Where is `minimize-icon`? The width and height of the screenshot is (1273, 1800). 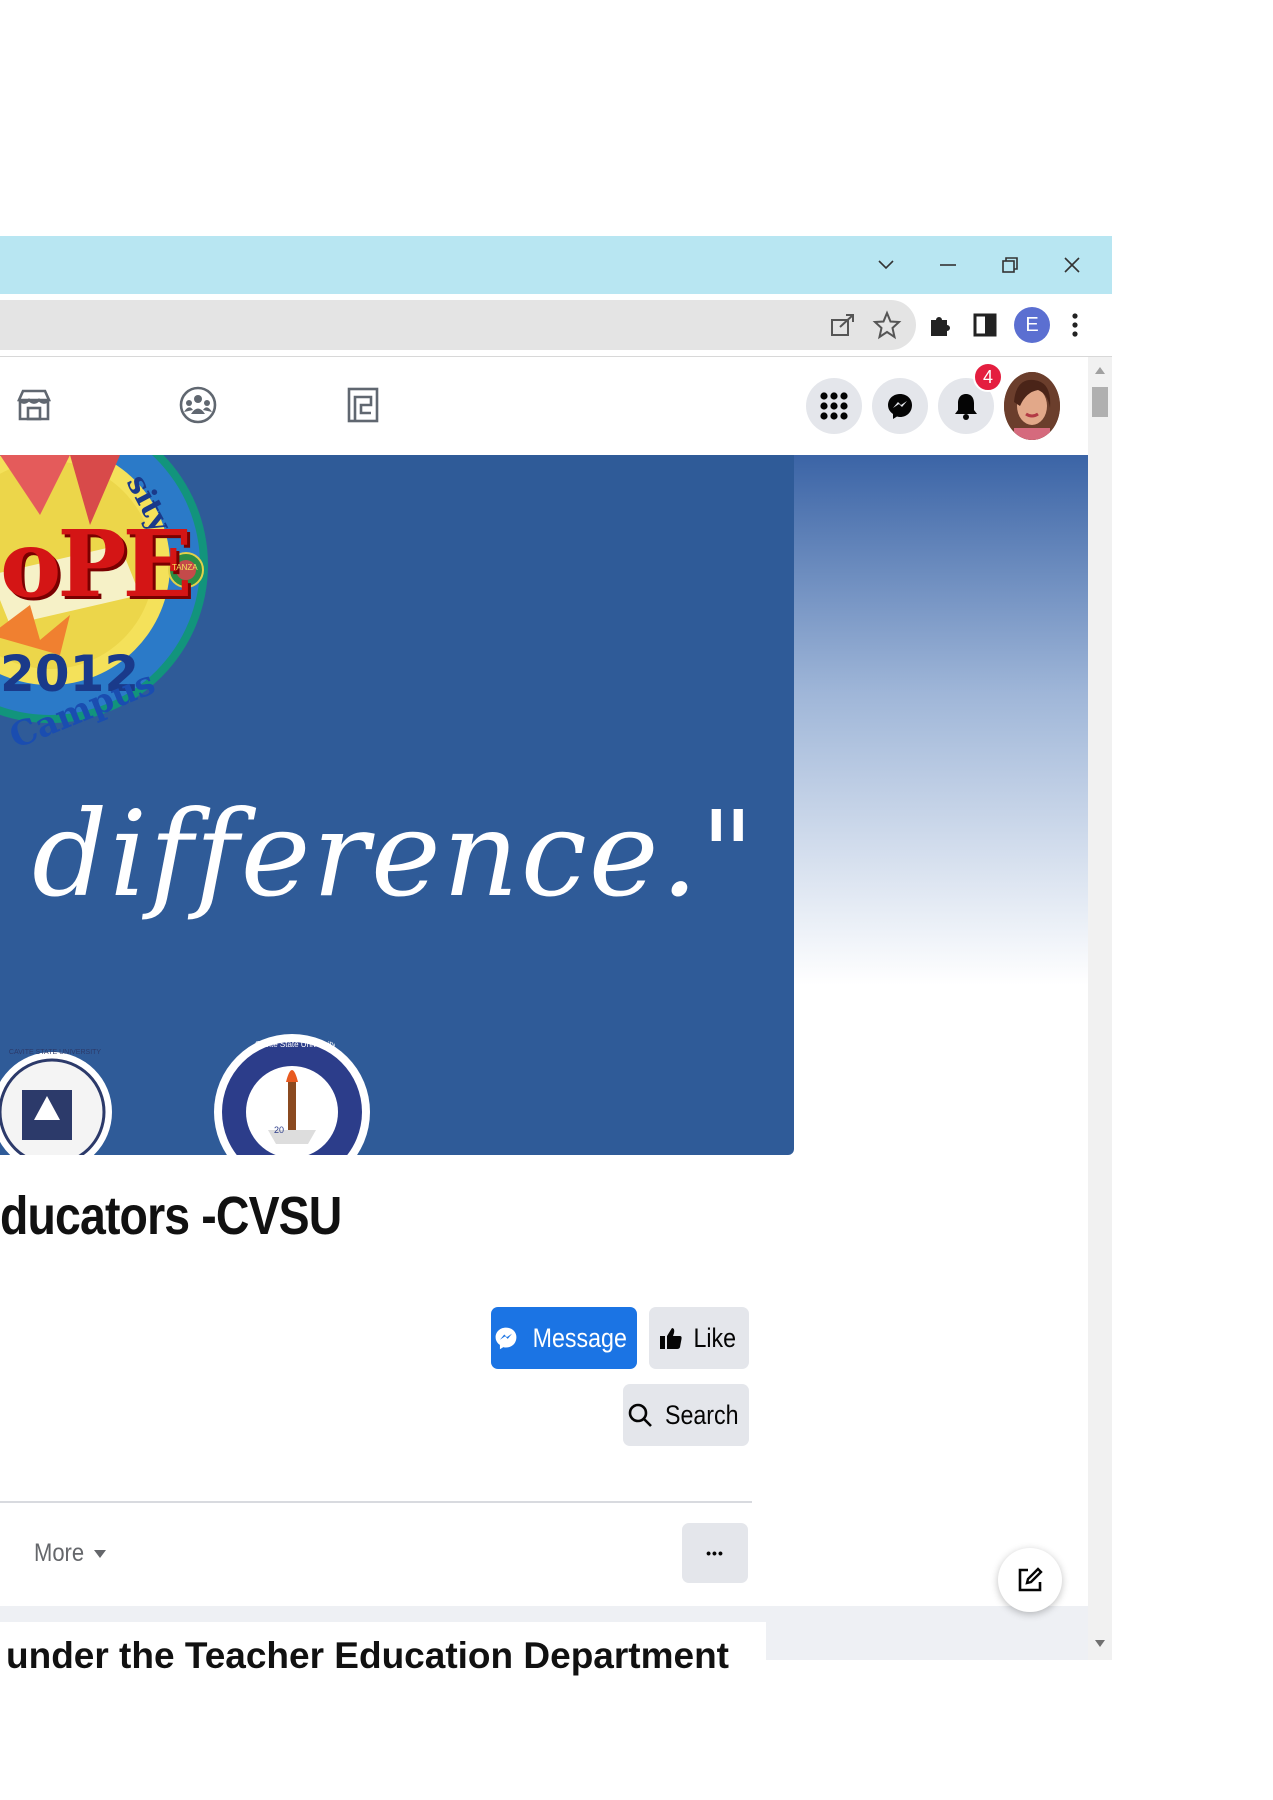 minimize-icon is located at coordinates (948, 265).